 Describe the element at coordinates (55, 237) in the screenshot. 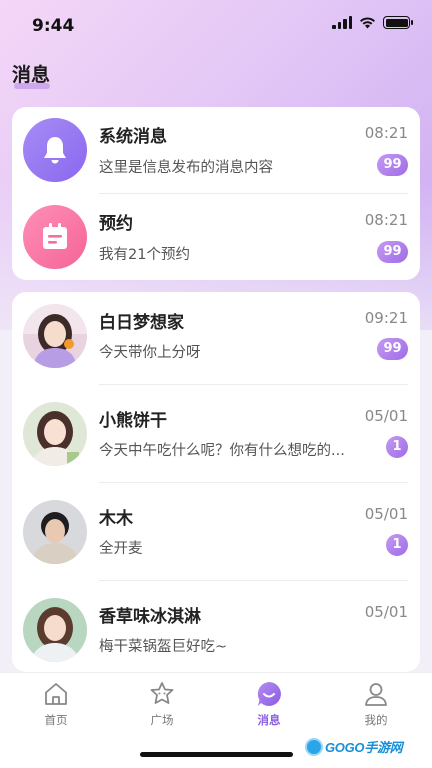

I see `calendar-icon` at that location.